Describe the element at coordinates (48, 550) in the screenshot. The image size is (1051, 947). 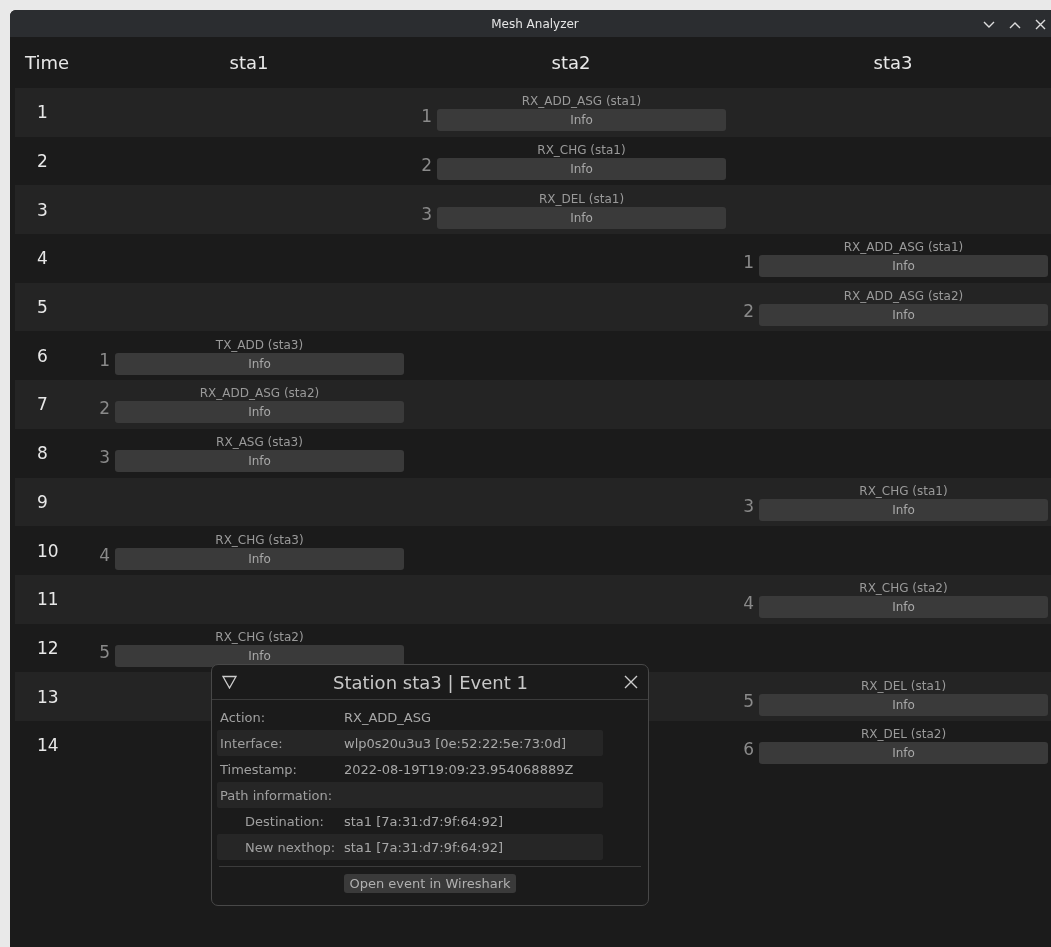
I see `time-cell-text: 10` at that location.